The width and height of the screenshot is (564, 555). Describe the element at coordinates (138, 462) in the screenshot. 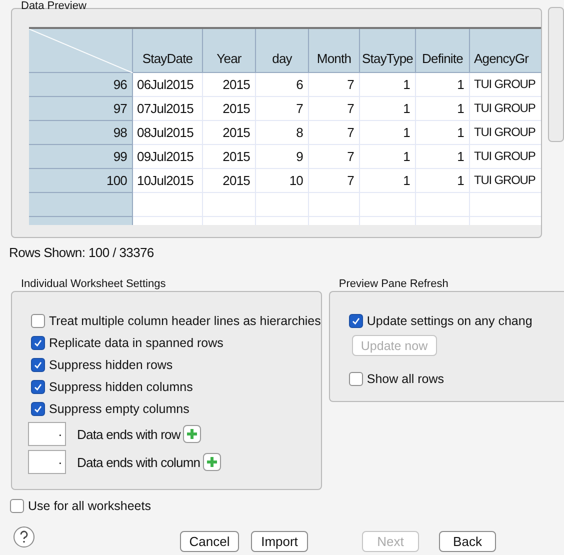

I see `field-label: Data ends with column` at that location.